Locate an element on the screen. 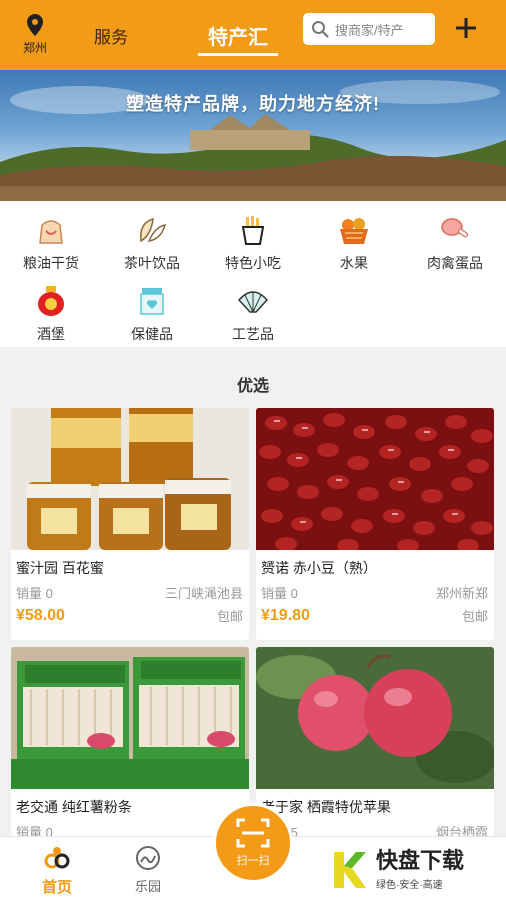 The height and width of the screenshot is (900, 506). grain-bag-icon is located at coordinates (51, 232).